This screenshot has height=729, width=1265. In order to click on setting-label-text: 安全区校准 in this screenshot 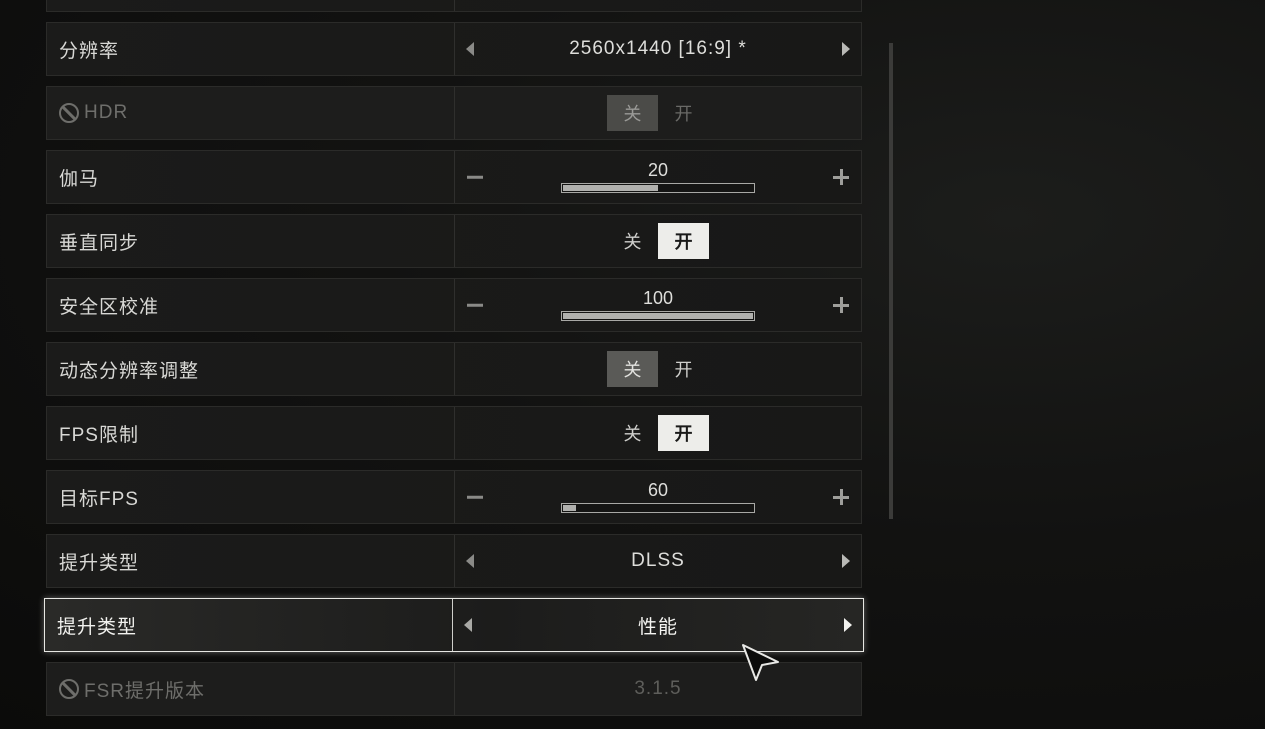, I will do `click(109, 307)`.